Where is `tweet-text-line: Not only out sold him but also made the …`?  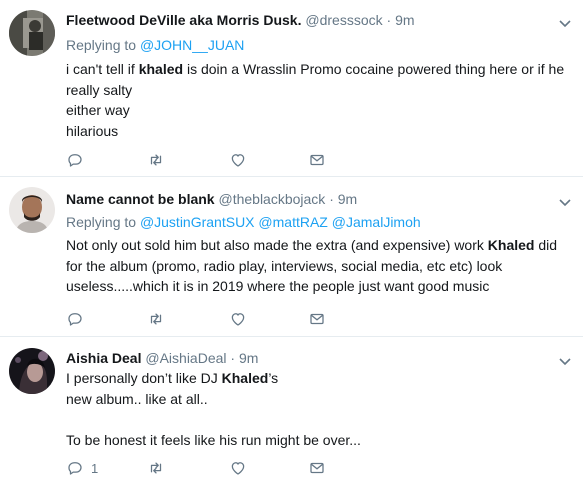
tweet-text-line: Not only out sold him but also made the … is located at coordinates (318, 245).